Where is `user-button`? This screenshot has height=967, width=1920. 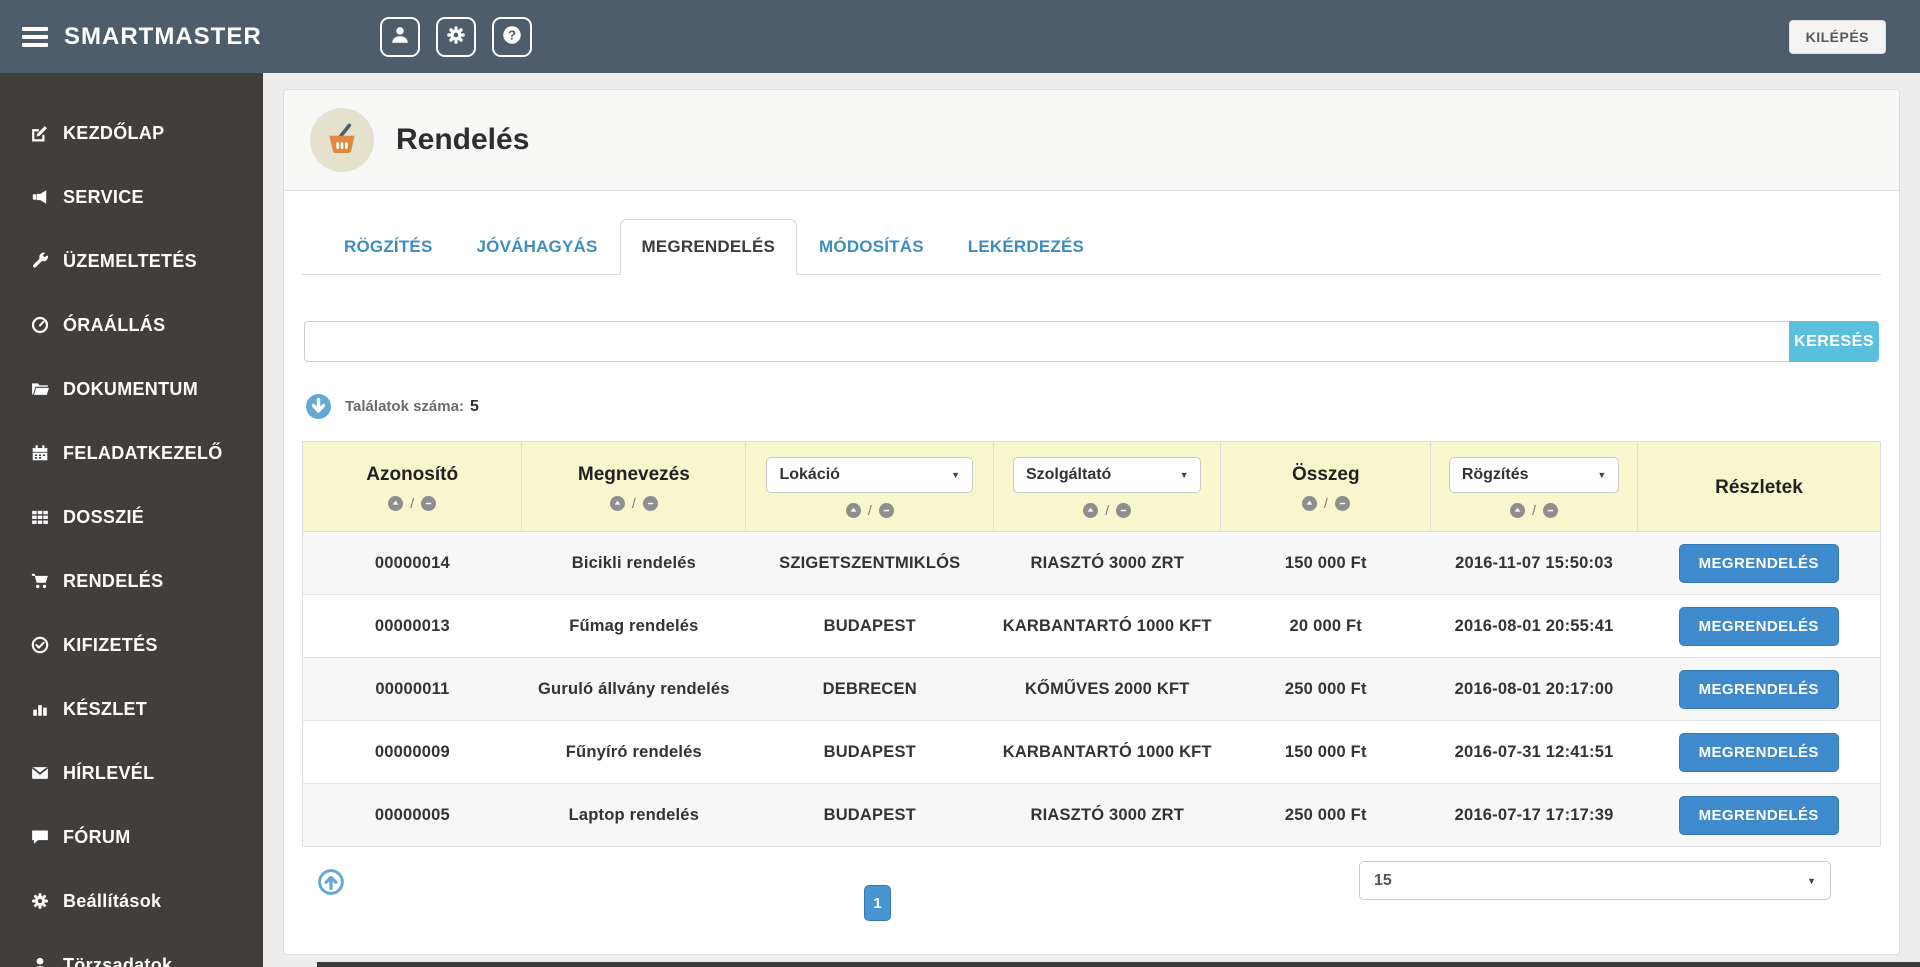
user-button is located at coordinates (399, 36).